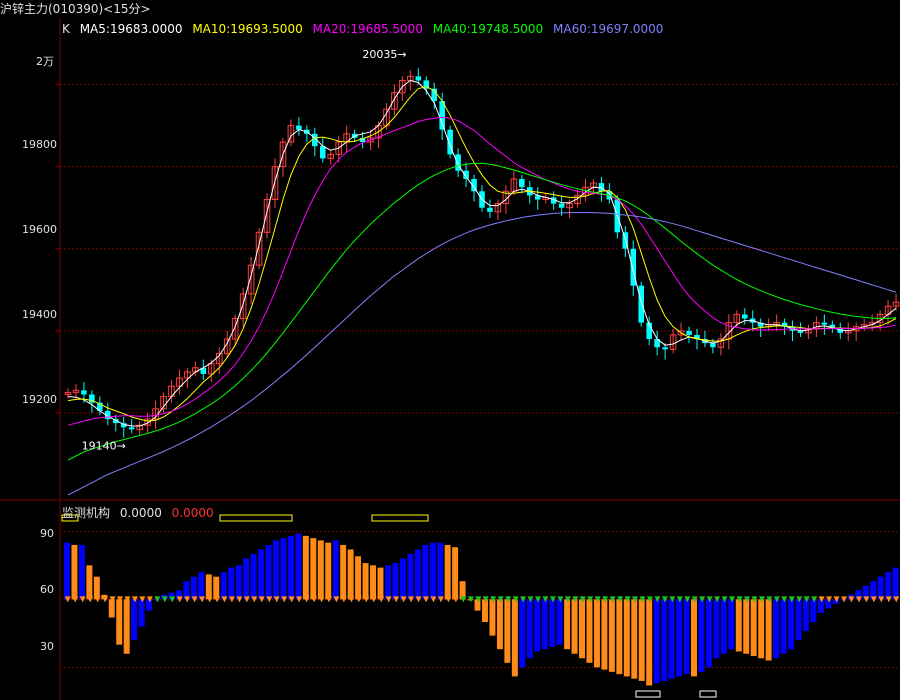 This screenshot has width=900, height=700. I want to click on yaxis-label-19200: 19200, so click(39, 399).